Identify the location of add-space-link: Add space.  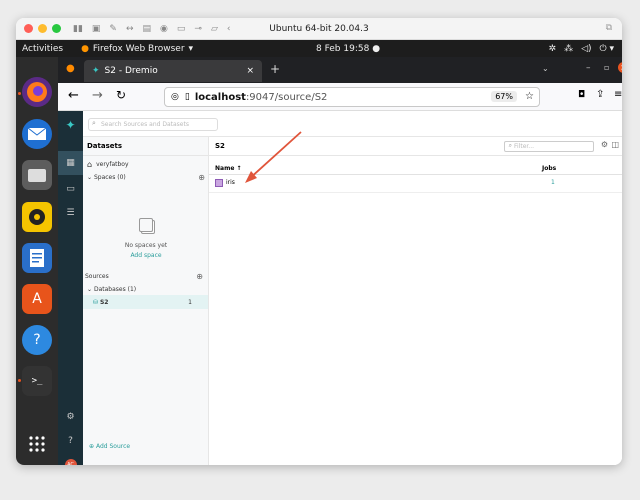
(146, 255).